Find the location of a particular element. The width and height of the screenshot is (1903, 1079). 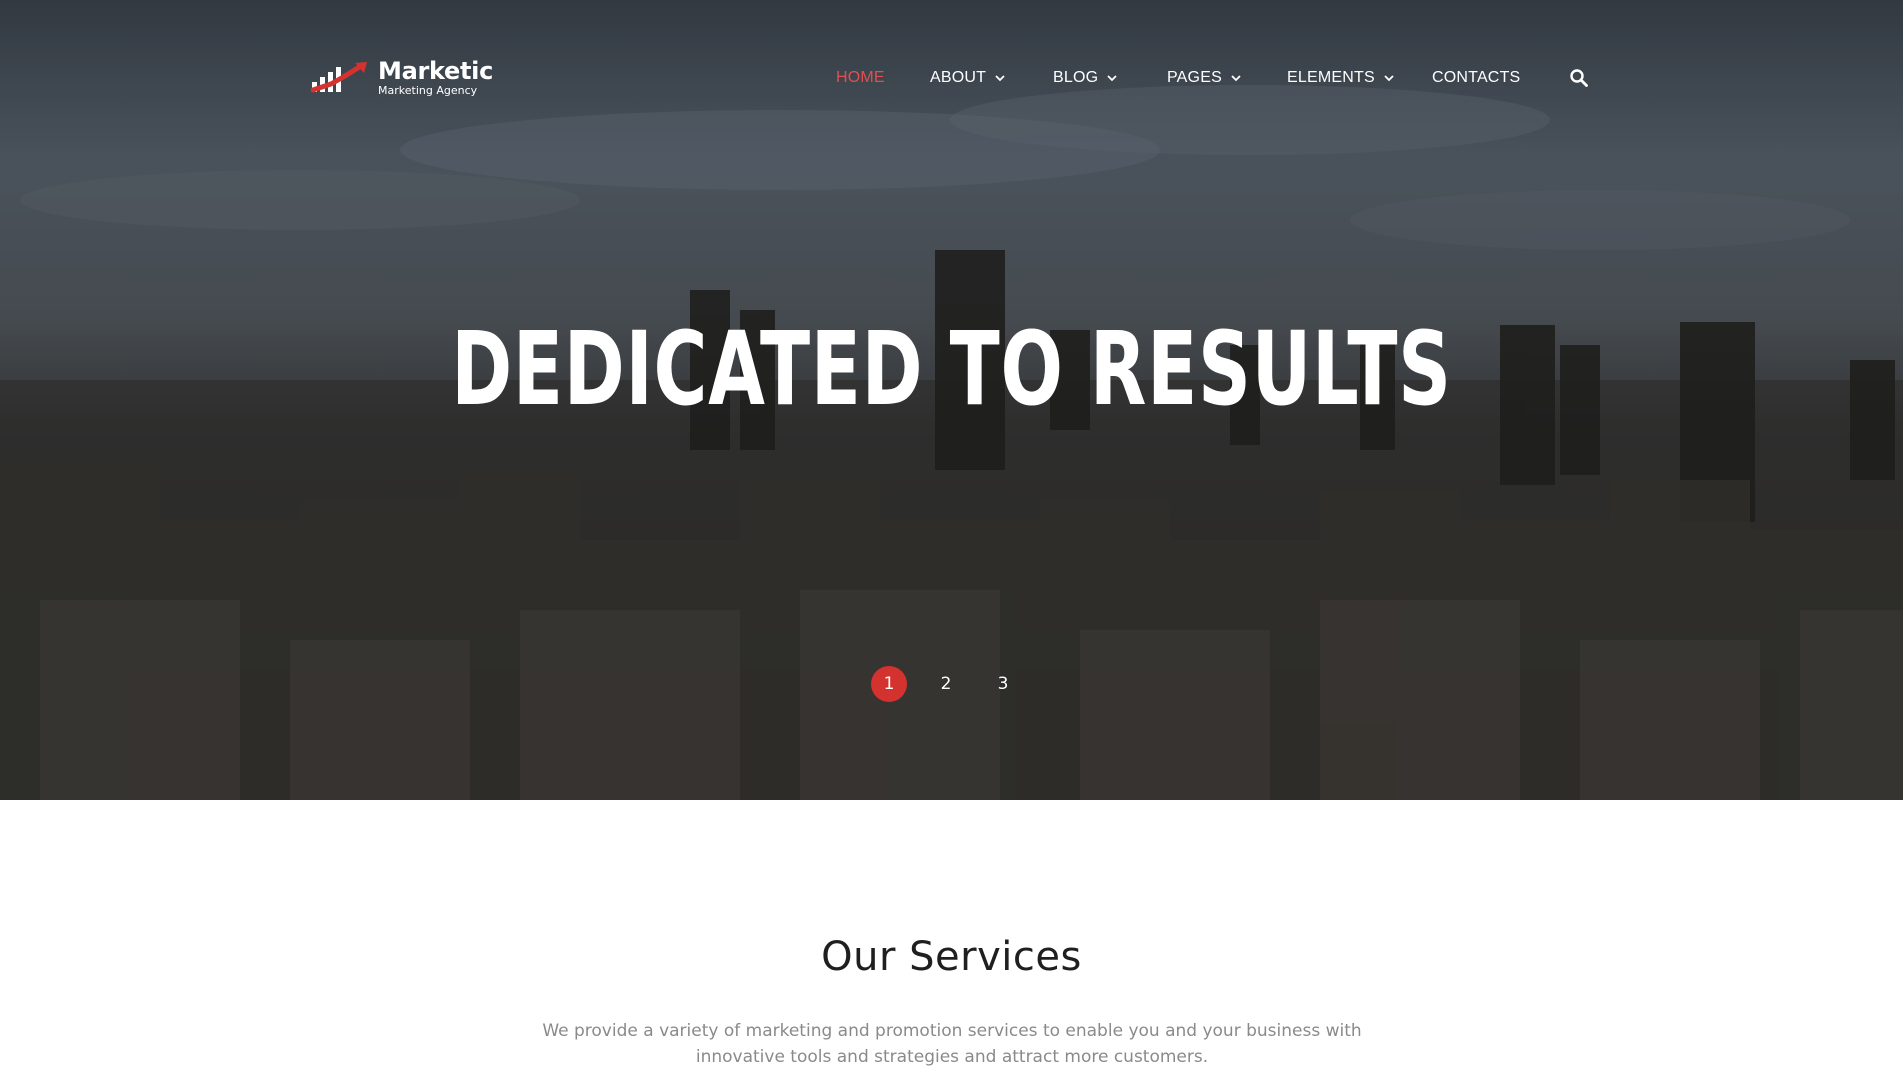

nav-item-label: Elements is located at coordinates (1331, 77).